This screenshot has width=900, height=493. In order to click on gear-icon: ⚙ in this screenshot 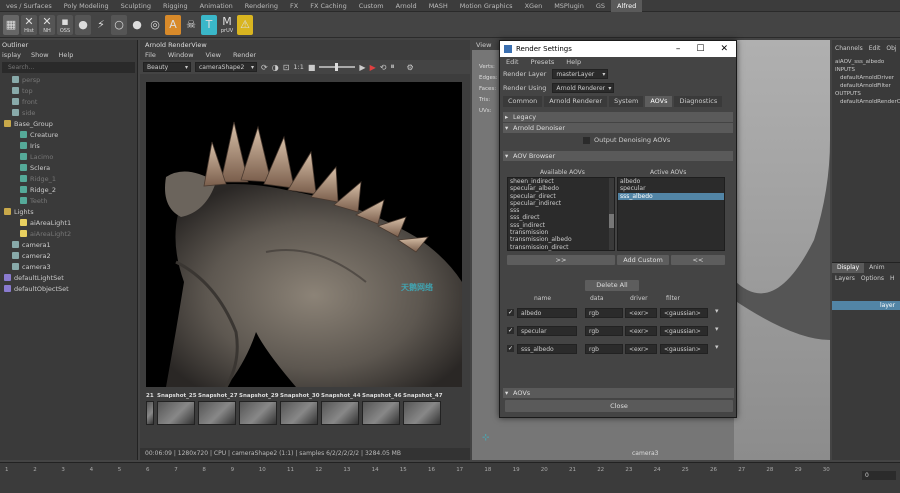, I will do `click(409, 67)`.